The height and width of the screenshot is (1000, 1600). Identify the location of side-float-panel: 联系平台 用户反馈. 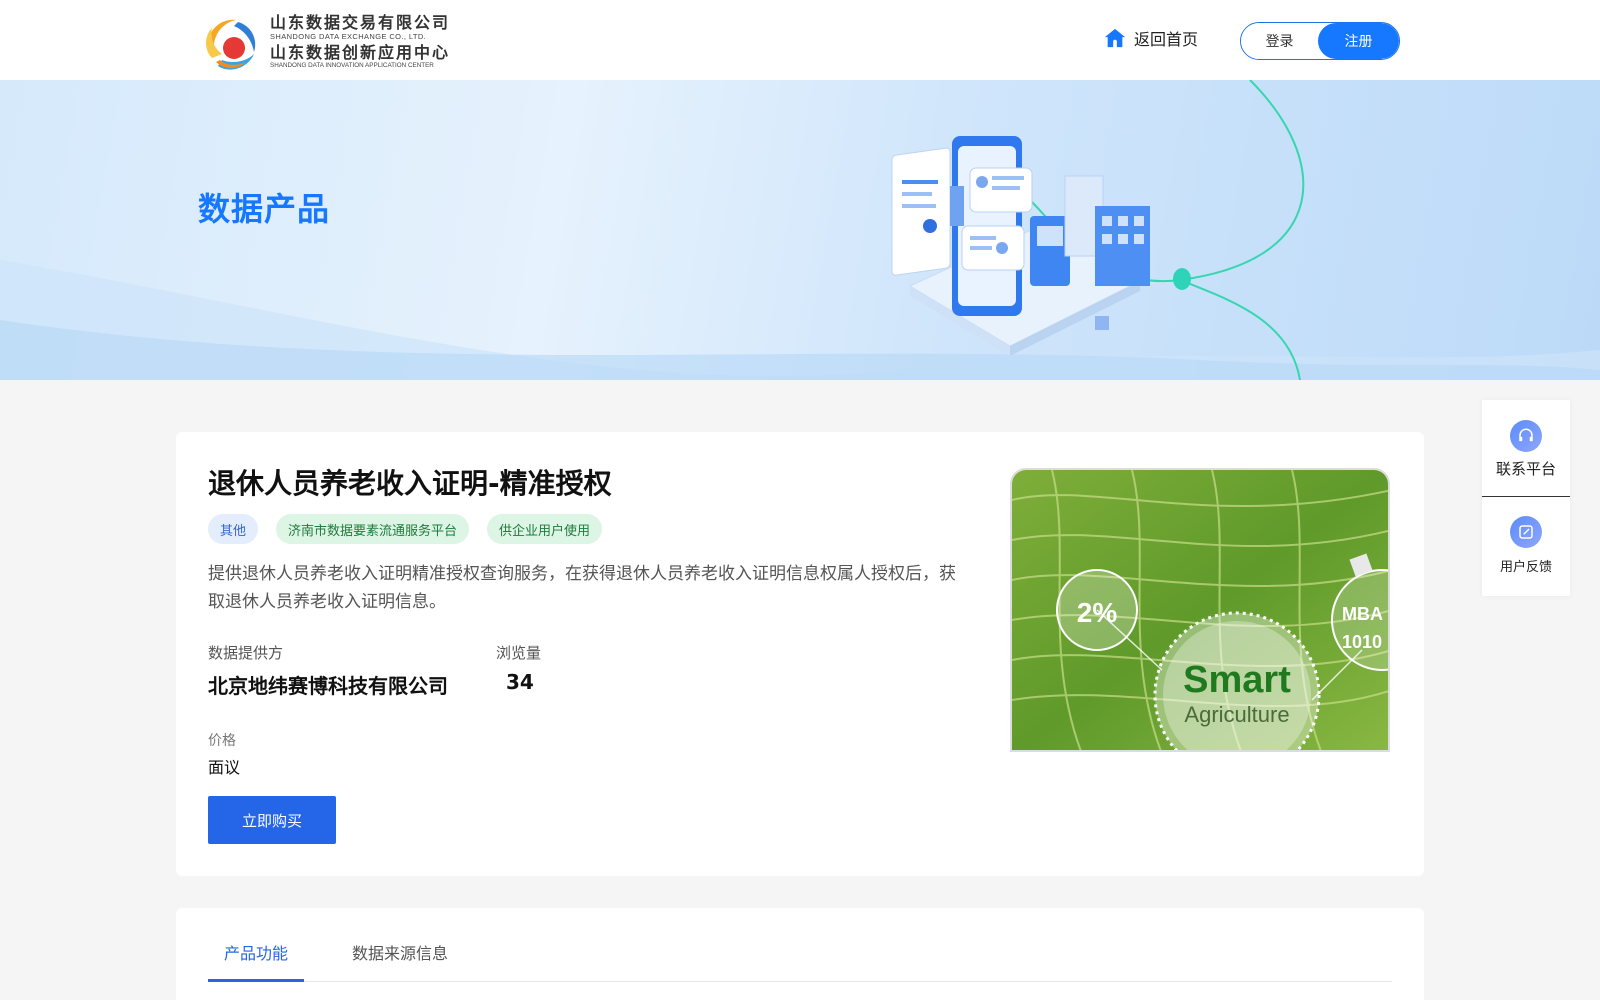
(1526, 498).